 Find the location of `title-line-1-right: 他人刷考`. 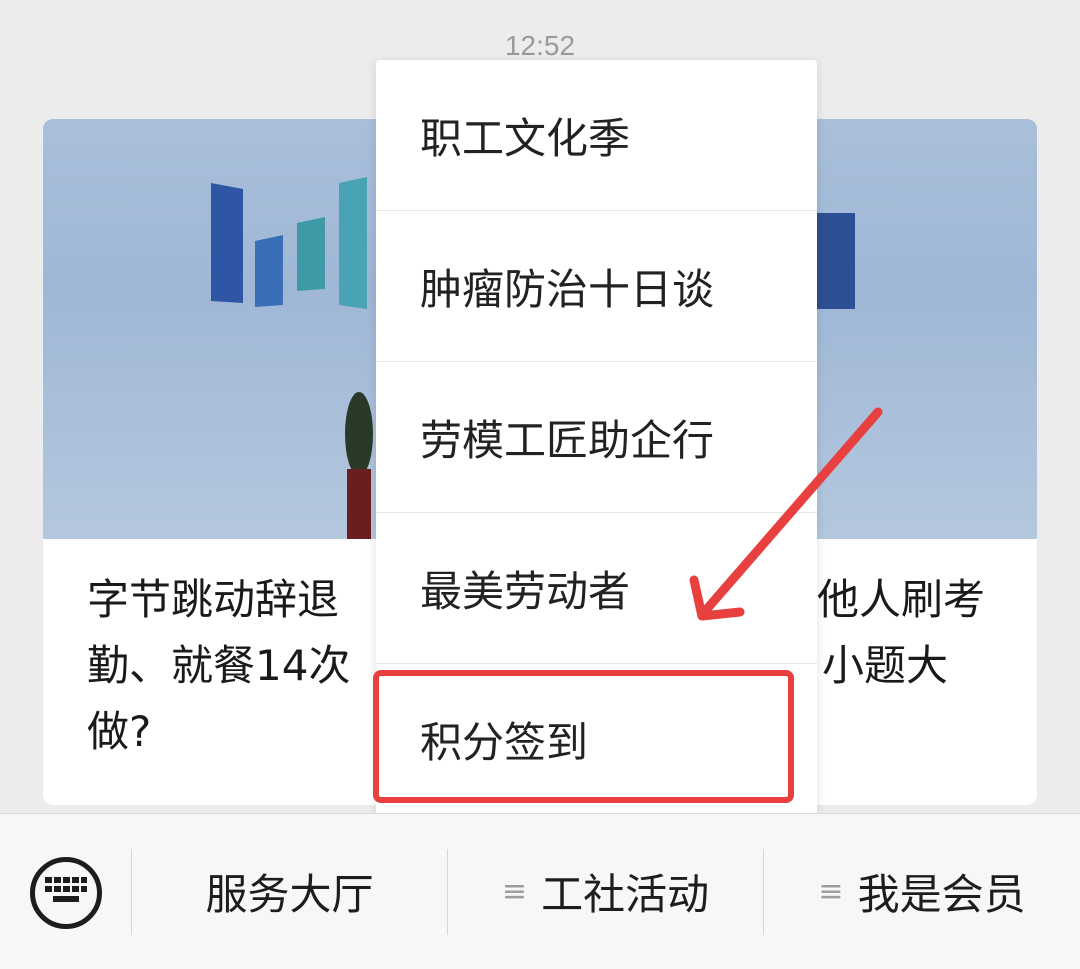

title-line-1-right: 他人刷考 is located at coordinates (901, 599).